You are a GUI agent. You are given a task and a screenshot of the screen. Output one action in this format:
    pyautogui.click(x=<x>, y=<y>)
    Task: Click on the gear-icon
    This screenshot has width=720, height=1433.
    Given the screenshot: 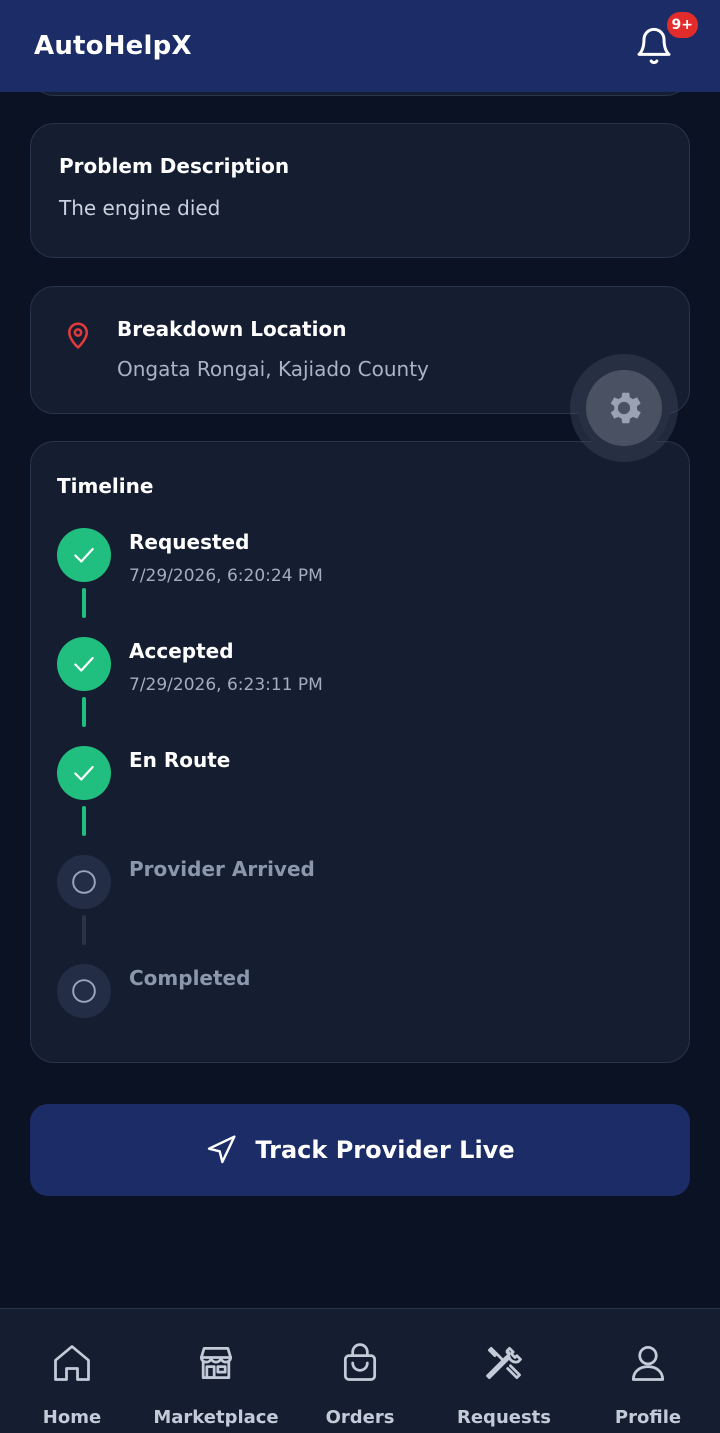 What is the action you would take?
    pyautogui.click(x=625, y=408)
    